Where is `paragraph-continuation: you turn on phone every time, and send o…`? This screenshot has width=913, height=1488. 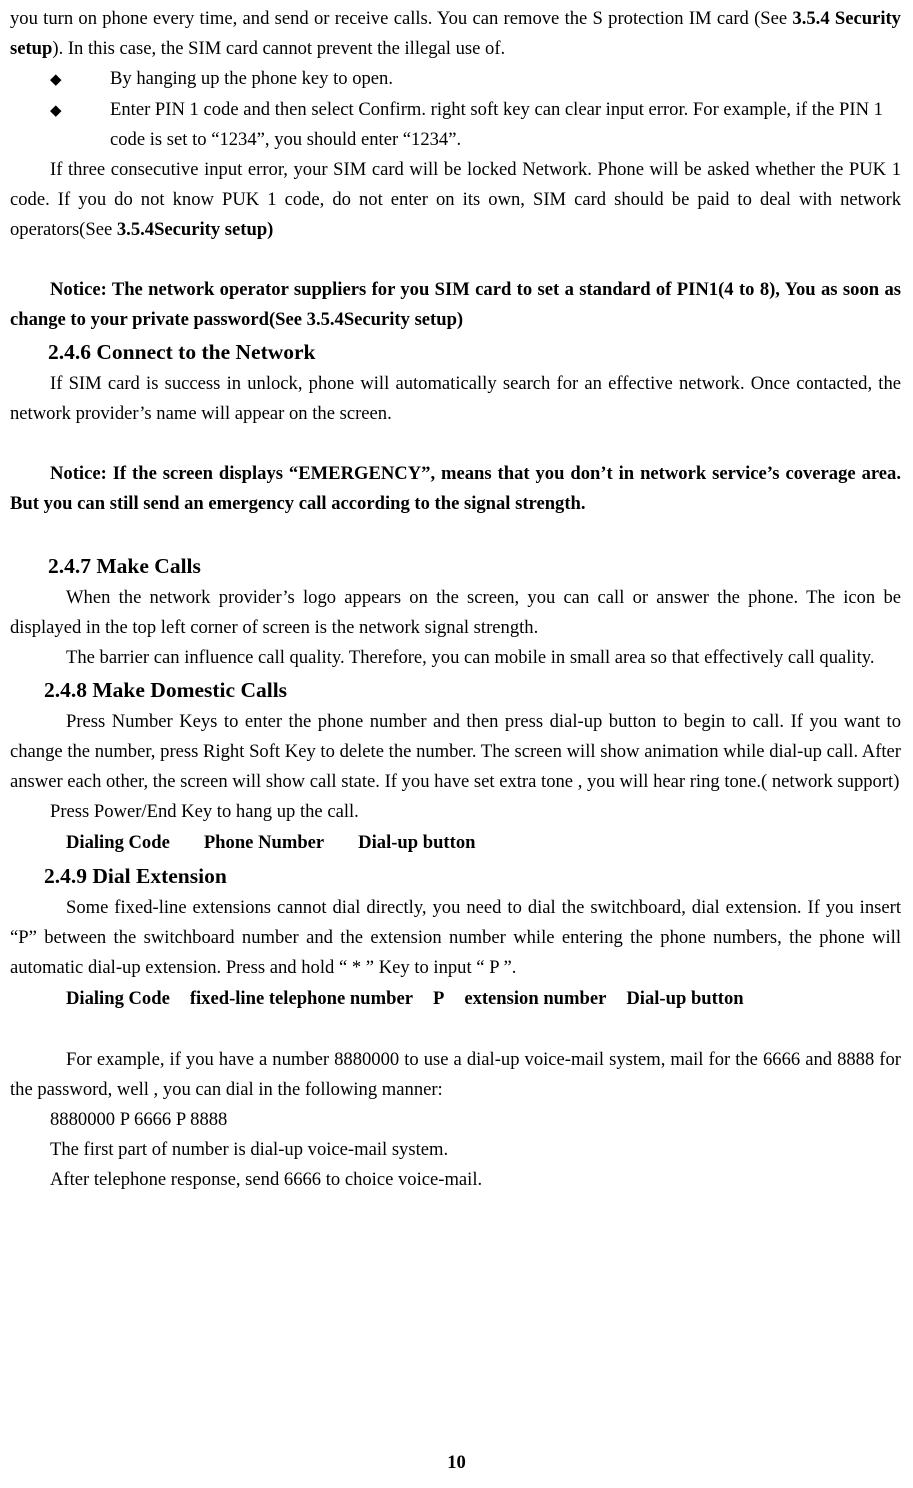 paragraph-continuation: you turn on phone every time, and send o… is located at coordinates (455, 34).